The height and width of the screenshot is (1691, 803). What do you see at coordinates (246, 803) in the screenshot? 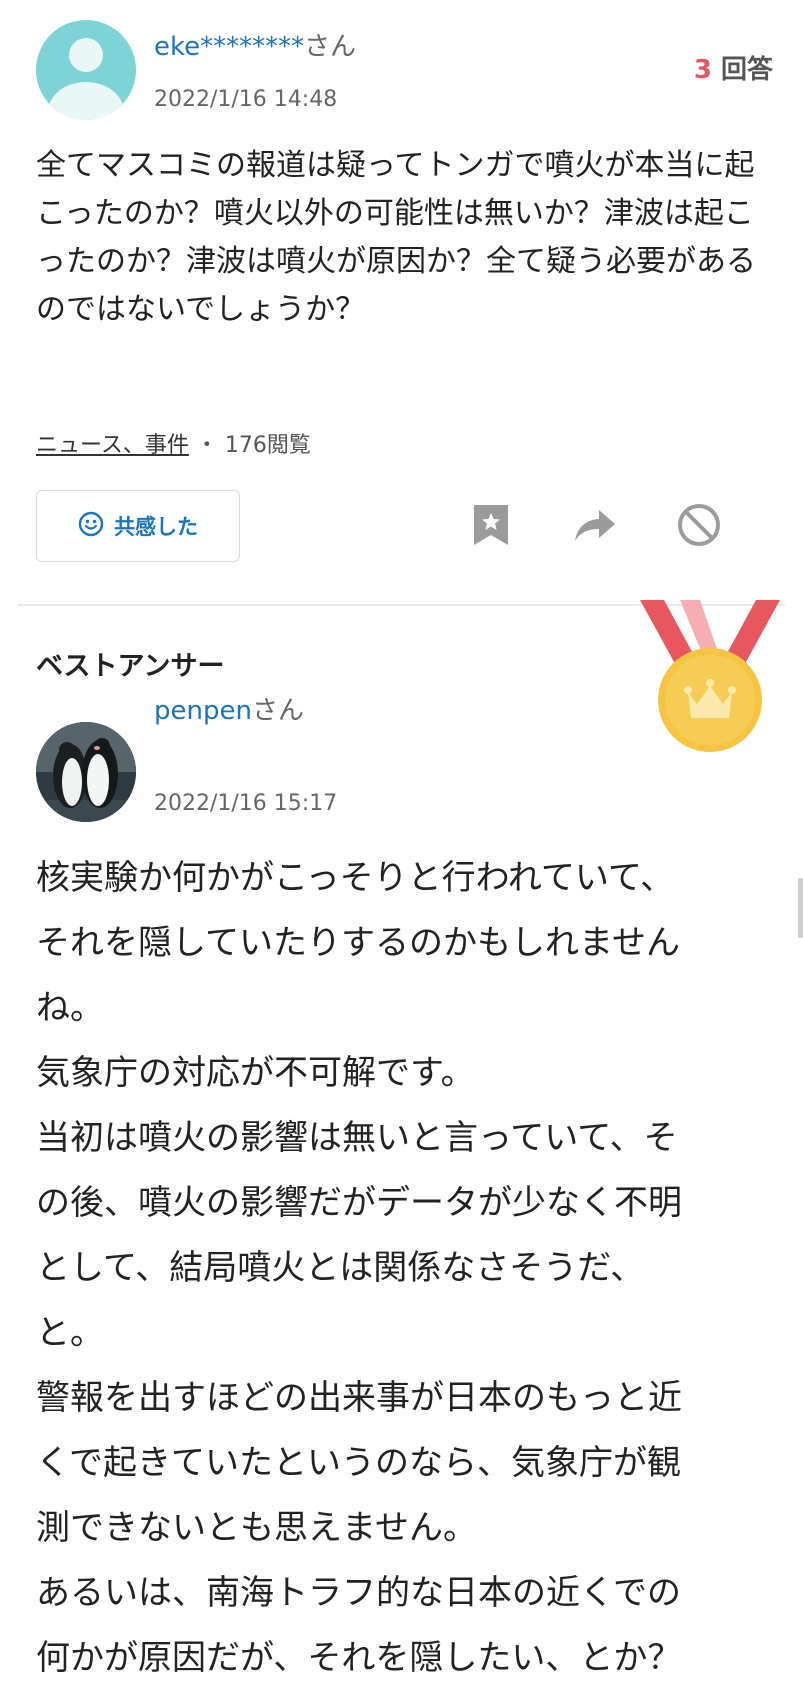
I see `answer-date: 2022/1/16 15:17` at bounding box center [246, 803].